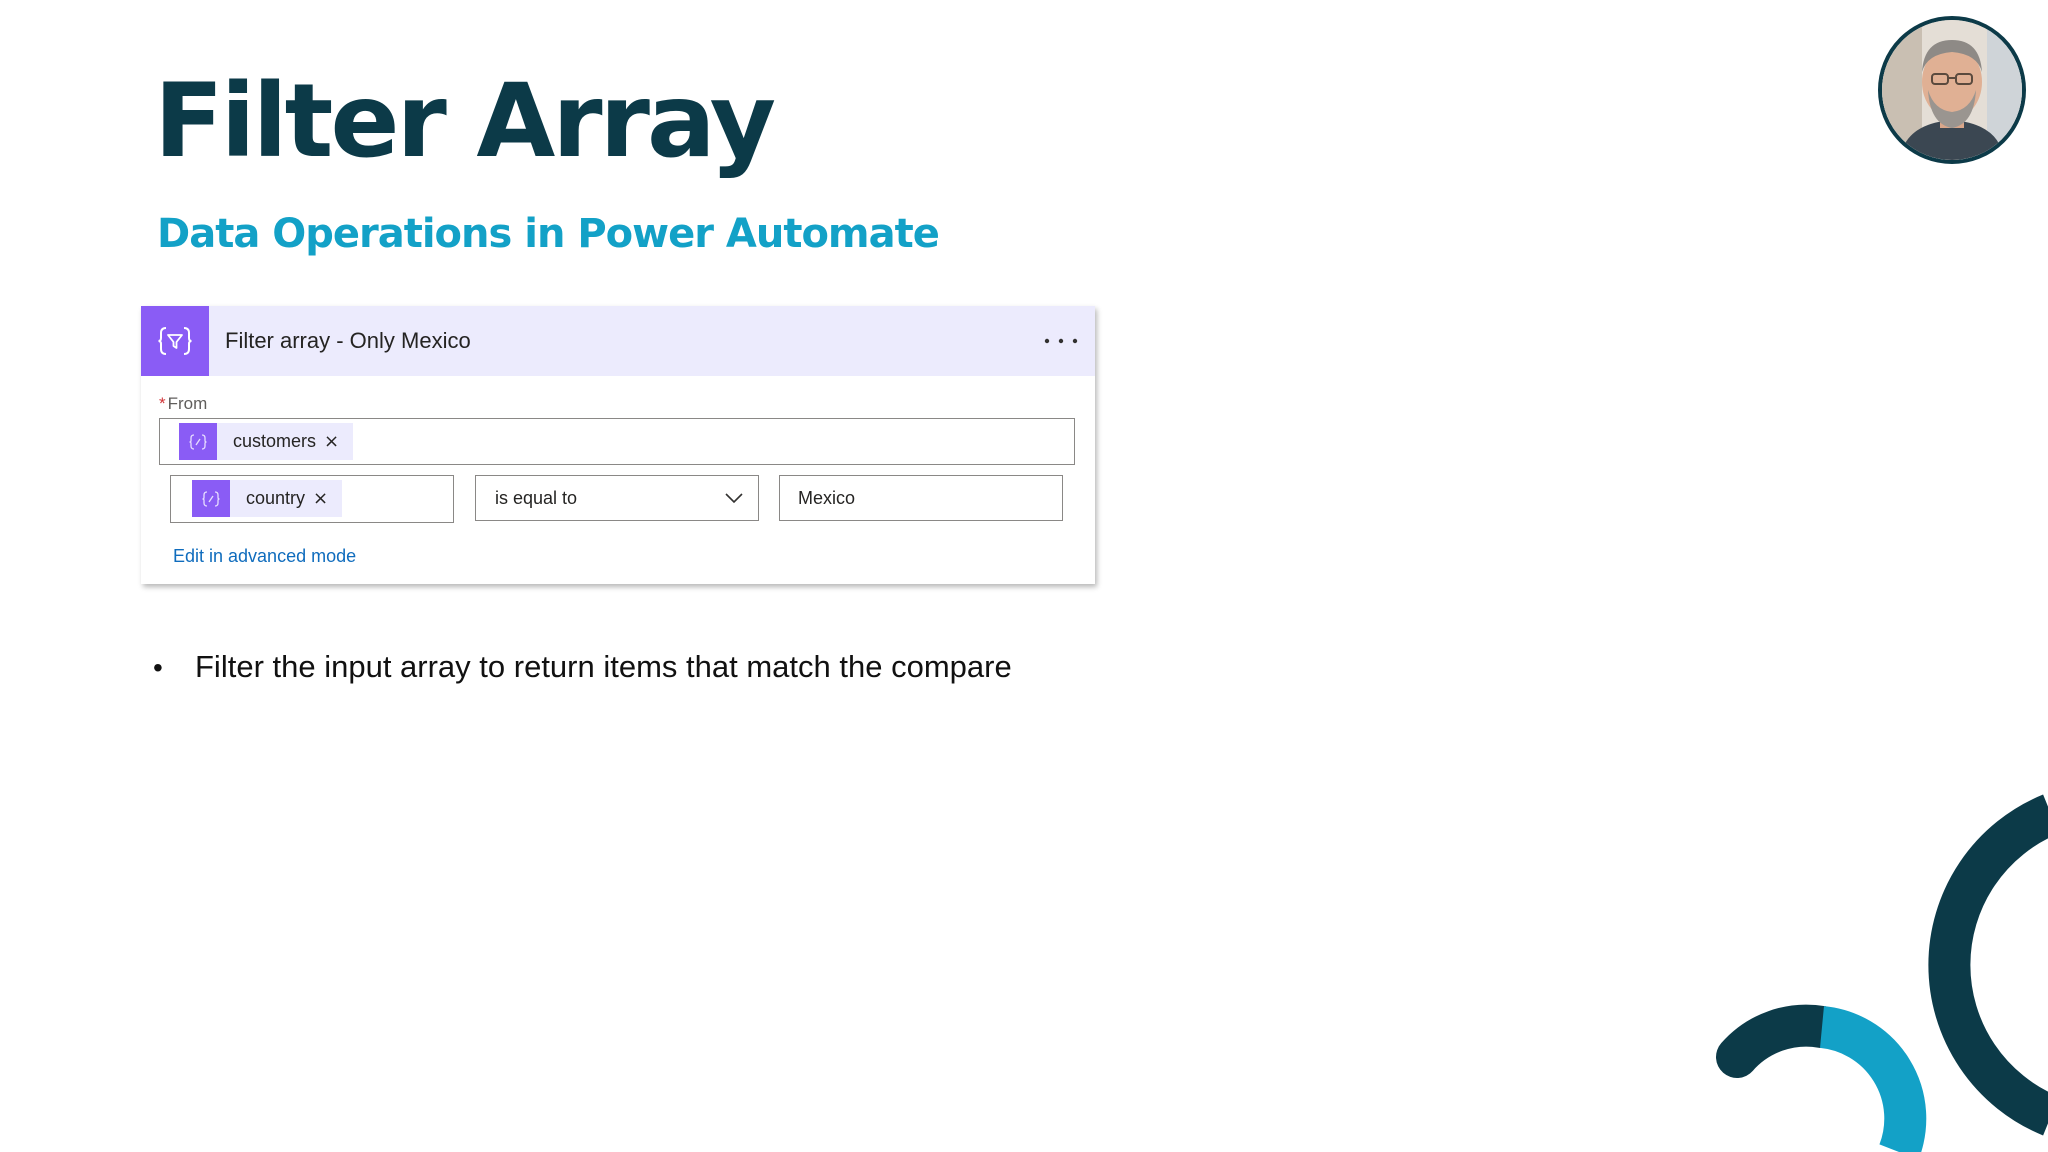 This screenshot has height=1152, width=2048. I want to click on decorative-arc-accent, so click(1873, 1079).